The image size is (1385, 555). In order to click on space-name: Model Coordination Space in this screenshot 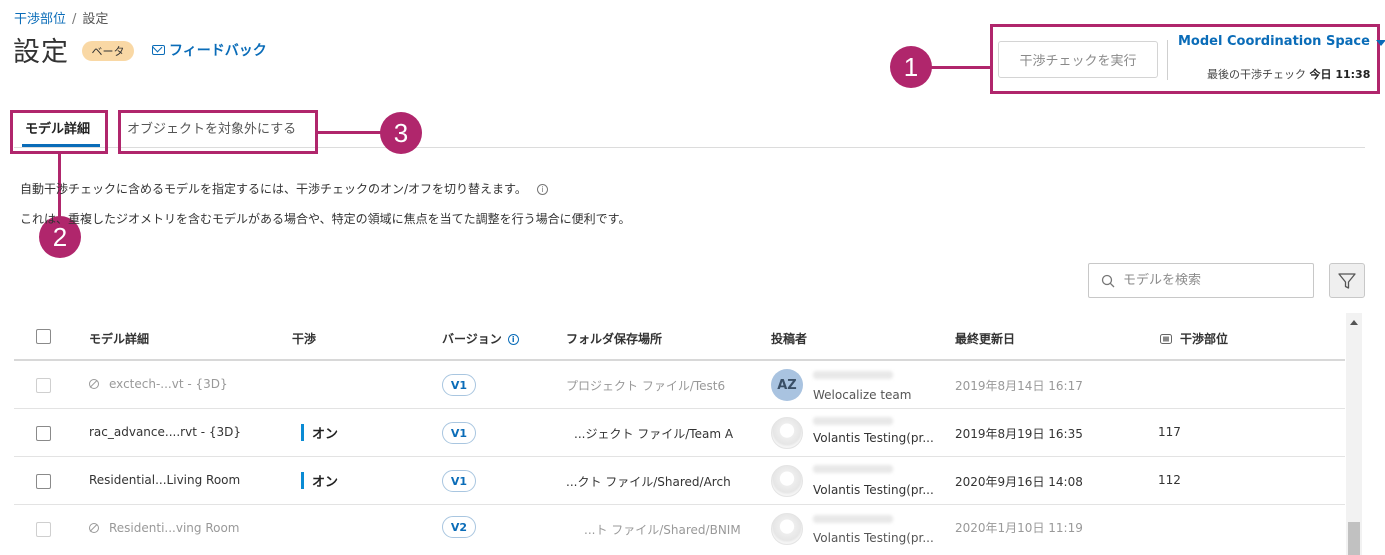, I will do `click(1274, 41)`.